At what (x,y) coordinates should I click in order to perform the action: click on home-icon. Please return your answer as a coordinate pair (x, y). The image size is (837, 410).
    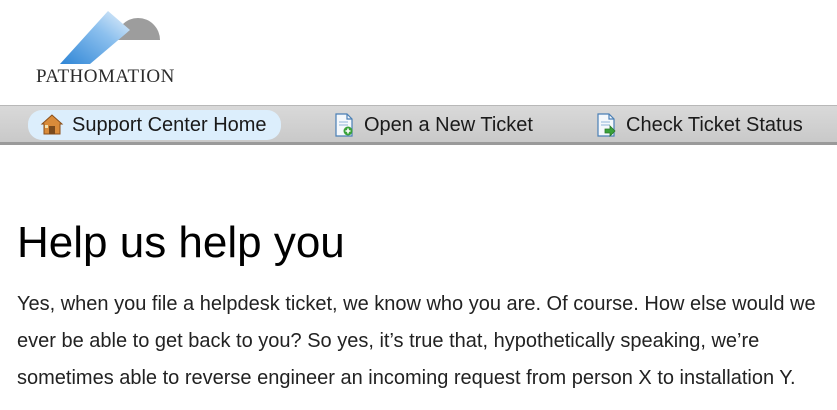
    Looking at the image, I should click on (52, 125).